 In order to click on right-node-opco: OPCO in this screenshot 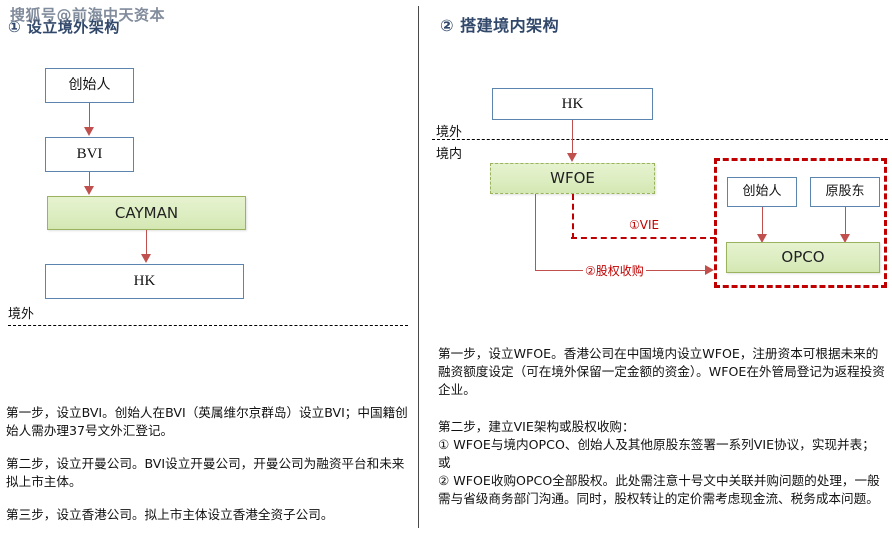, I will do `click(803, 257)`.